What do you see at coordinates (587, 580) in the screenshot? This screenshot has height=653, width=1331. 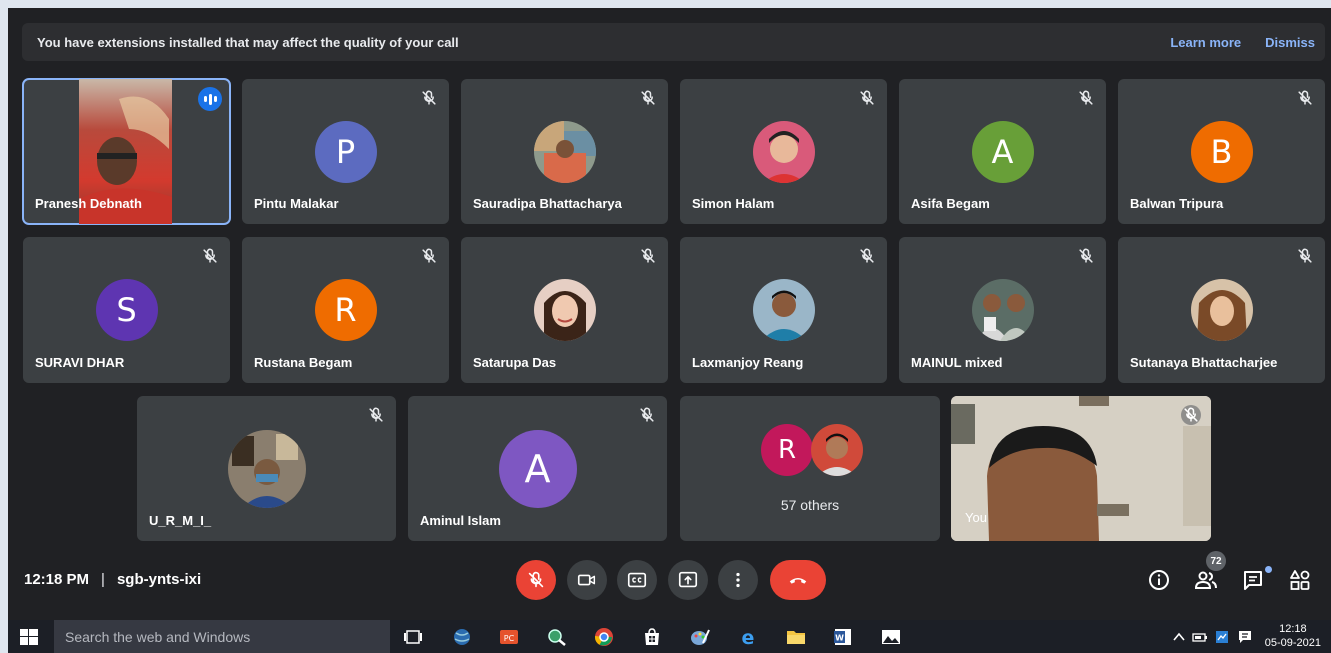 I see `camera-toggle-button` at bounding box center [587, 580].